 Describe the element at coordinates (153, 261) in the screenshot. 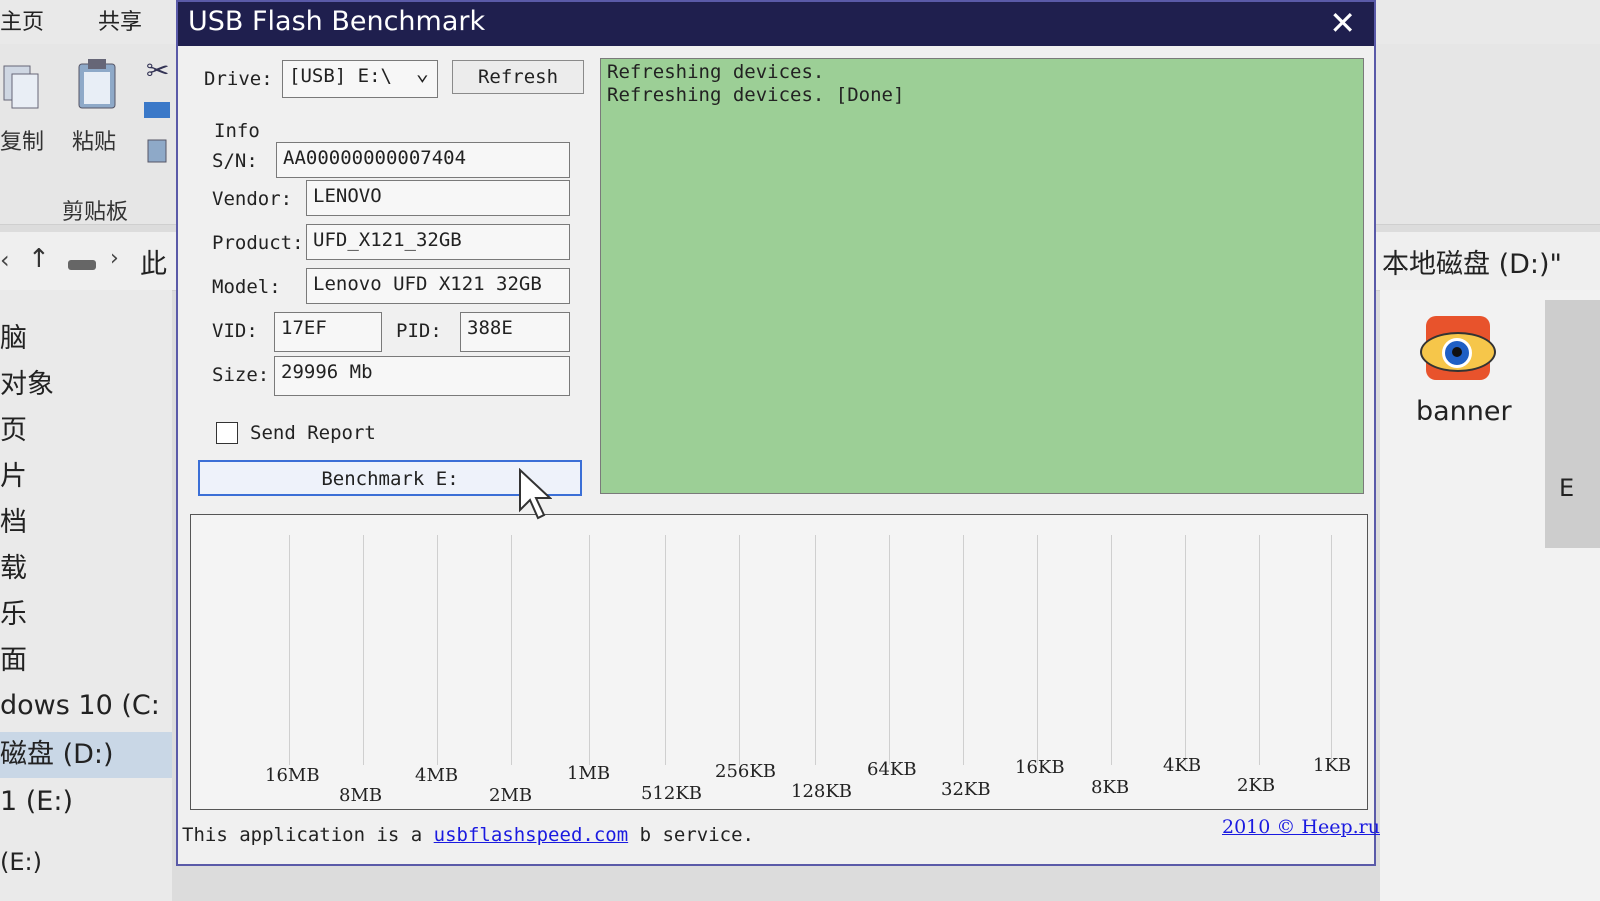

I see `breadcrumb: 此` at that location.